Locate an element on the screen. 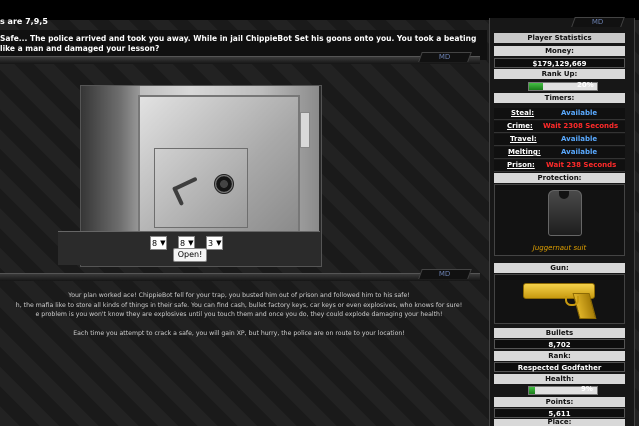  md-tab-top: MD is located at coordinates (445, 57).